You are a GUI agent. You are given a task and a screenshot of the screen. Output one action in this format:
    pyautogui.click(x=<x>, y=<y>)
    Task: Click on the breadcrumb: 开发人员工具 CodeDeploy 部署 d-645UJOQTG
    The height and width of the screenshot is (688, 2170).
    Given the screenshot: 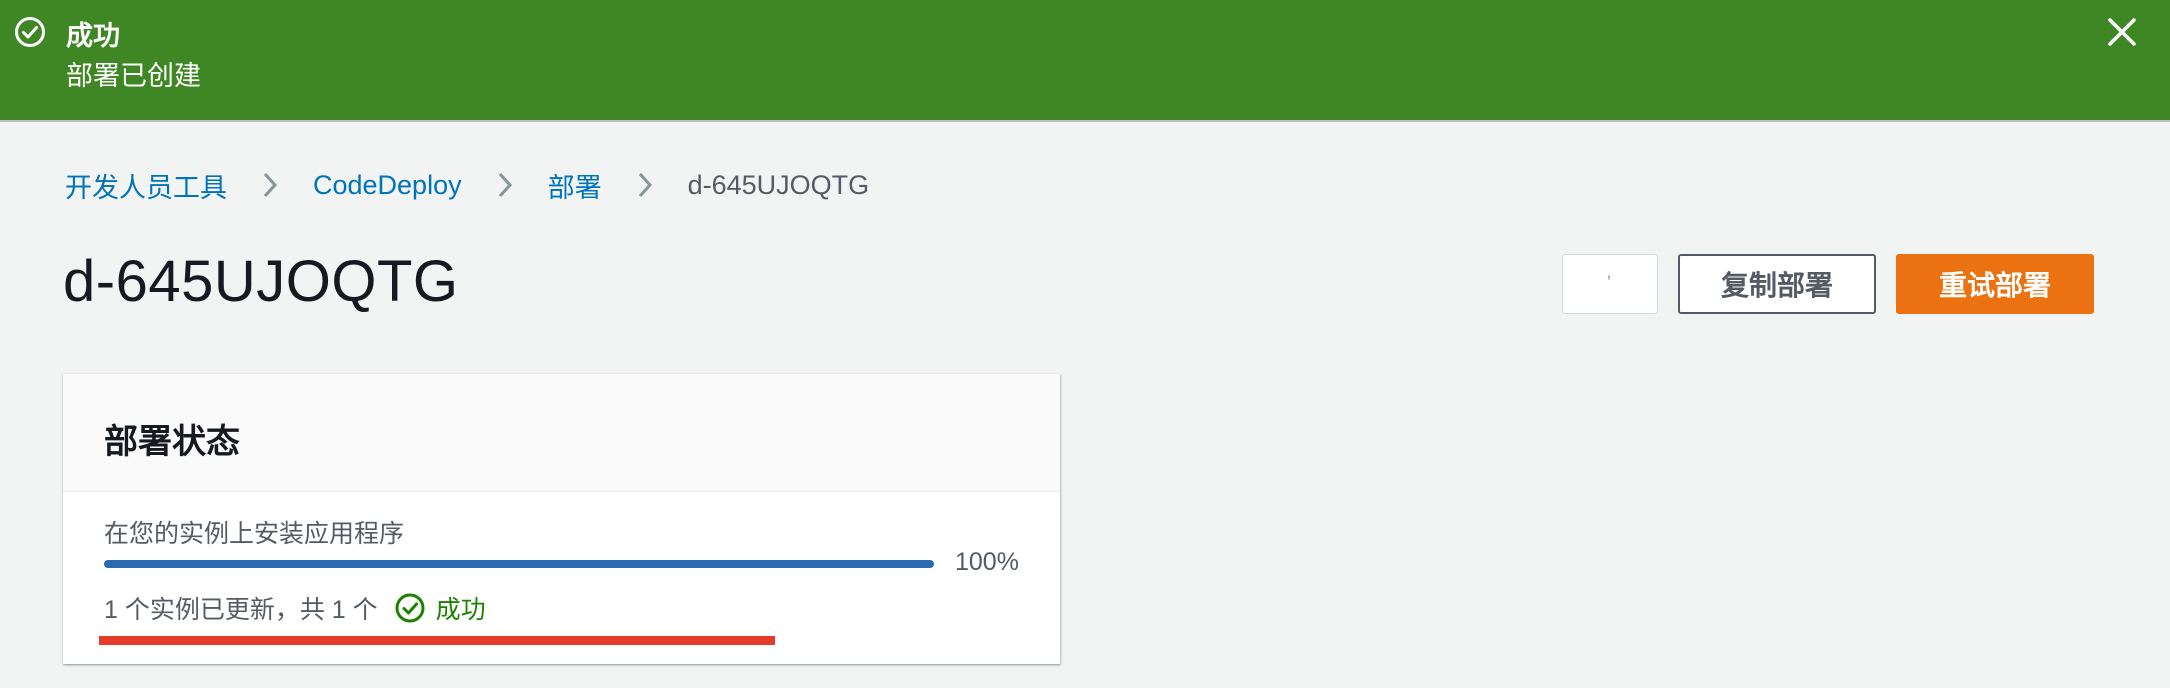 What is the action you would take?
    pyautogui.click(x=467, y=185)
    